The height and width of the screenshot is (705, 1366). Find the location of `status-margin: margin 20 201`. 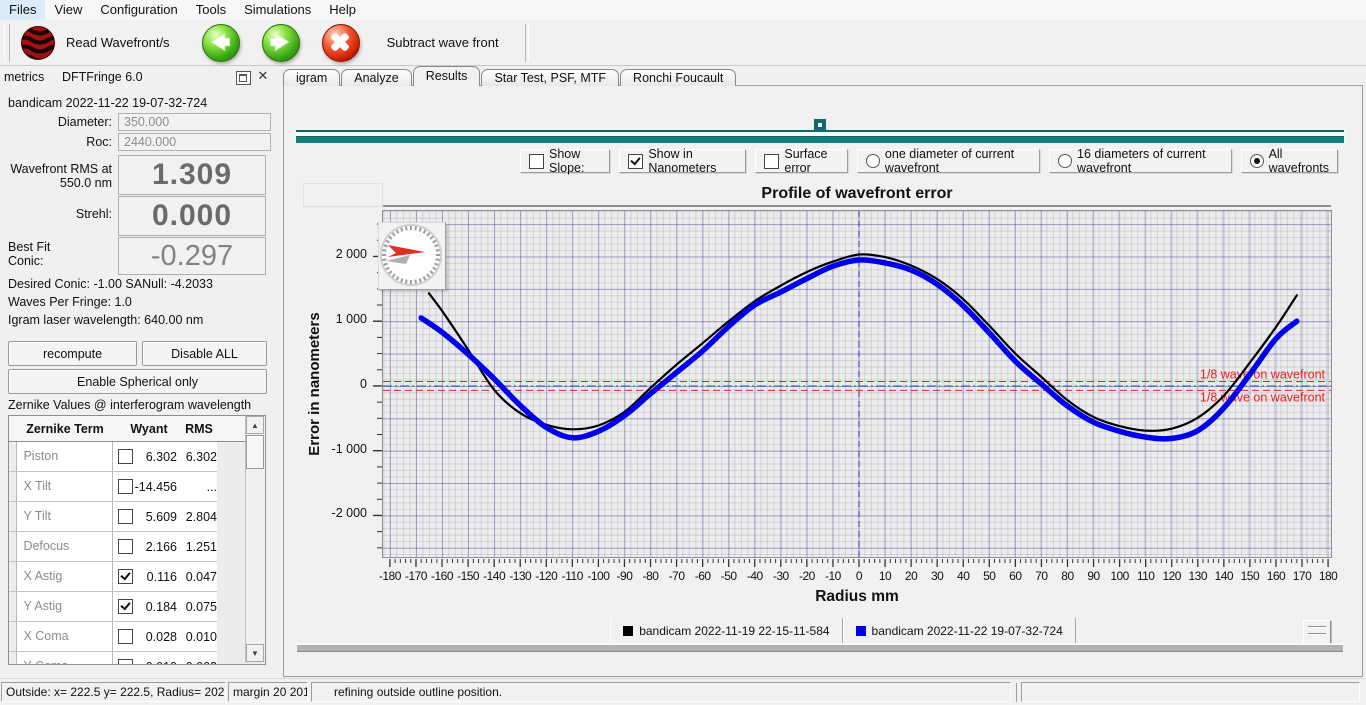

status-margin: margin 20 201 is located at coordinates (268, 692).